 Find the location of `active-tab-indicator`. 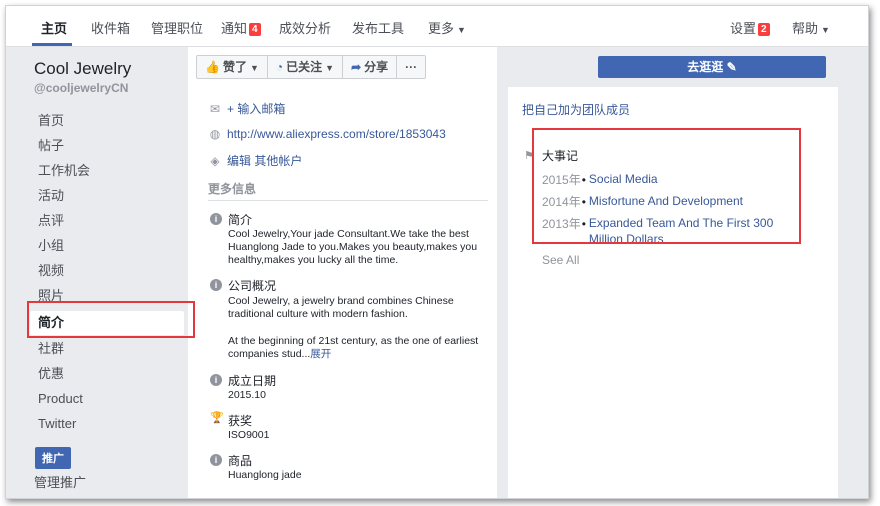

active-tab-indicator is located at coordinates (52, 44).